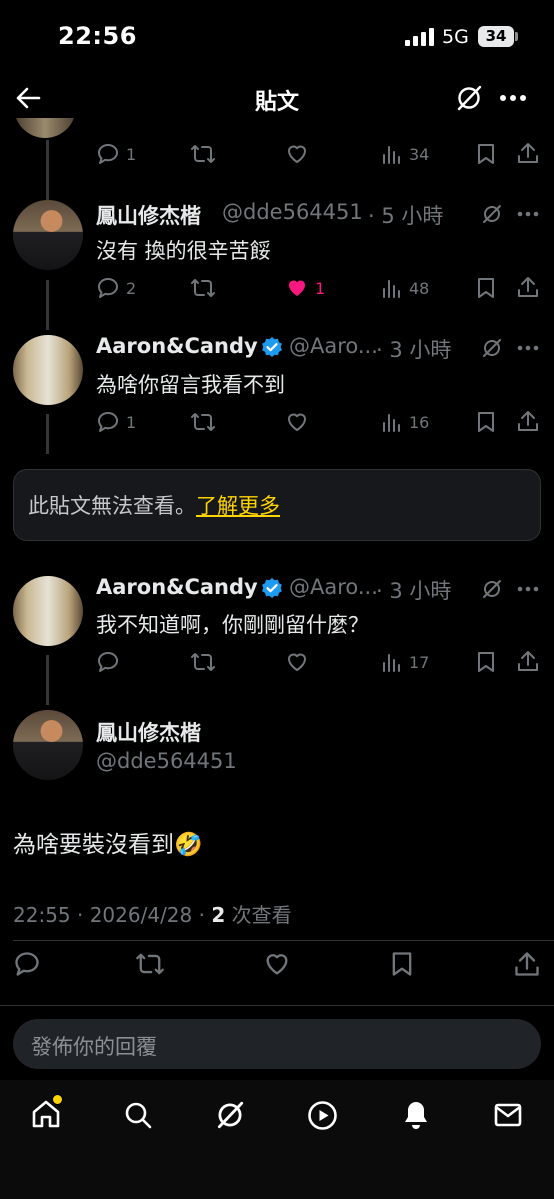 The image size is (554, 1199). I want to click on learn-more-link: 了解更多, so click(238, 506).